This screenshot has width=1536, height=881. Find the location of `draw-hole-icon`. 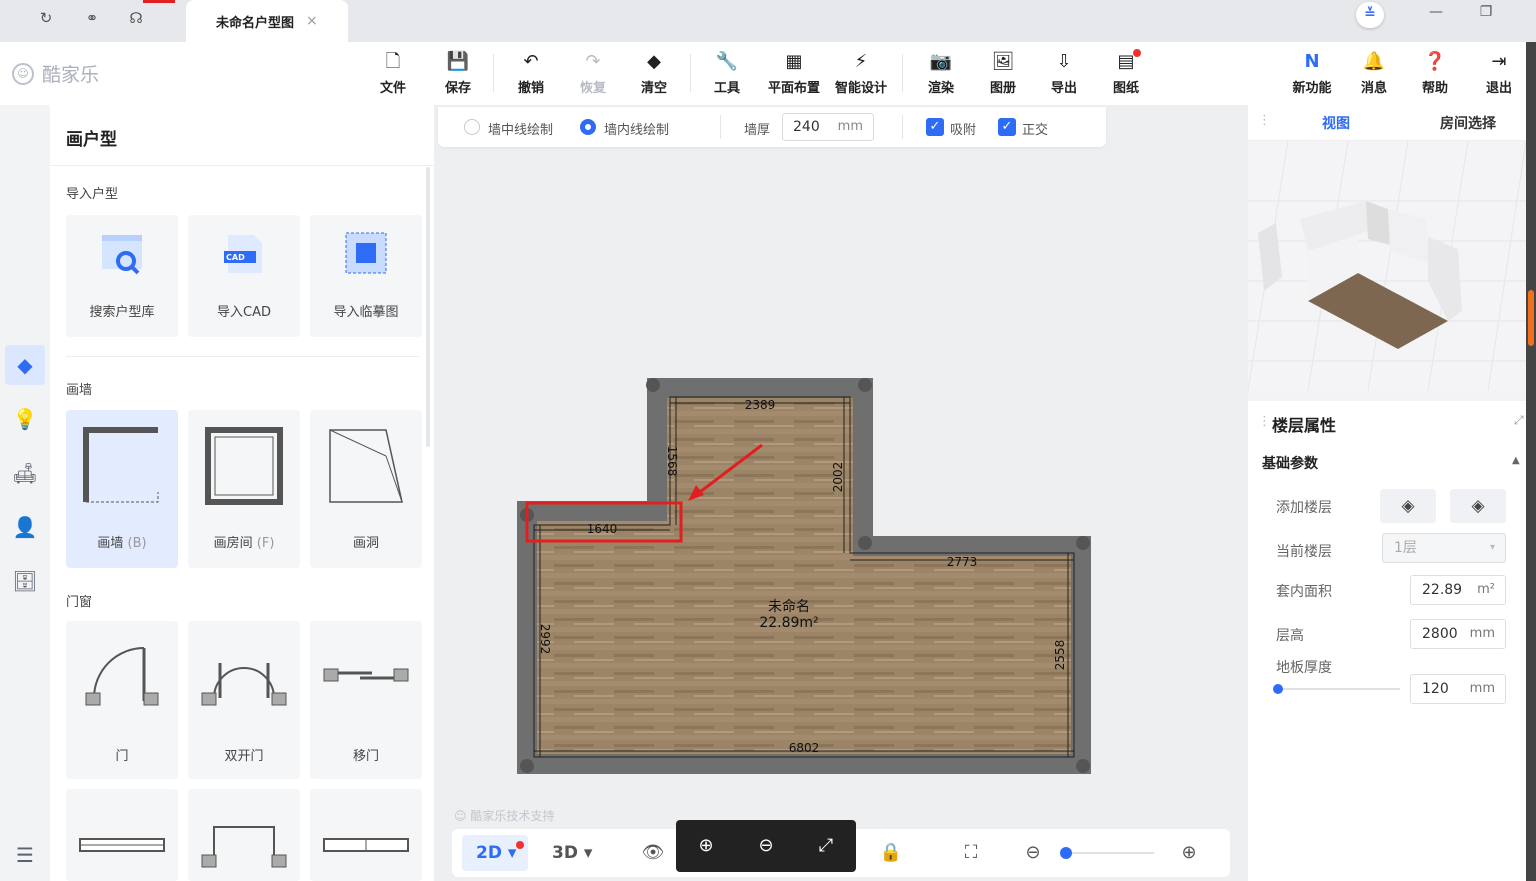

draw-hole-icon is located at coordinates (366, 466).